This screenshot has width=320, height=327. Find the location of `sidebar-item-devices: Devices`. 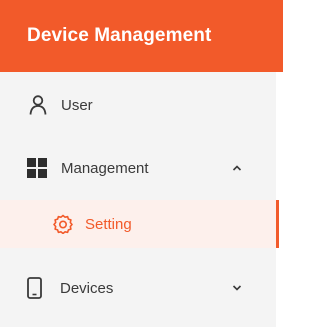

sidebar-item-devices: Devices is located at coordinates (138, 288).